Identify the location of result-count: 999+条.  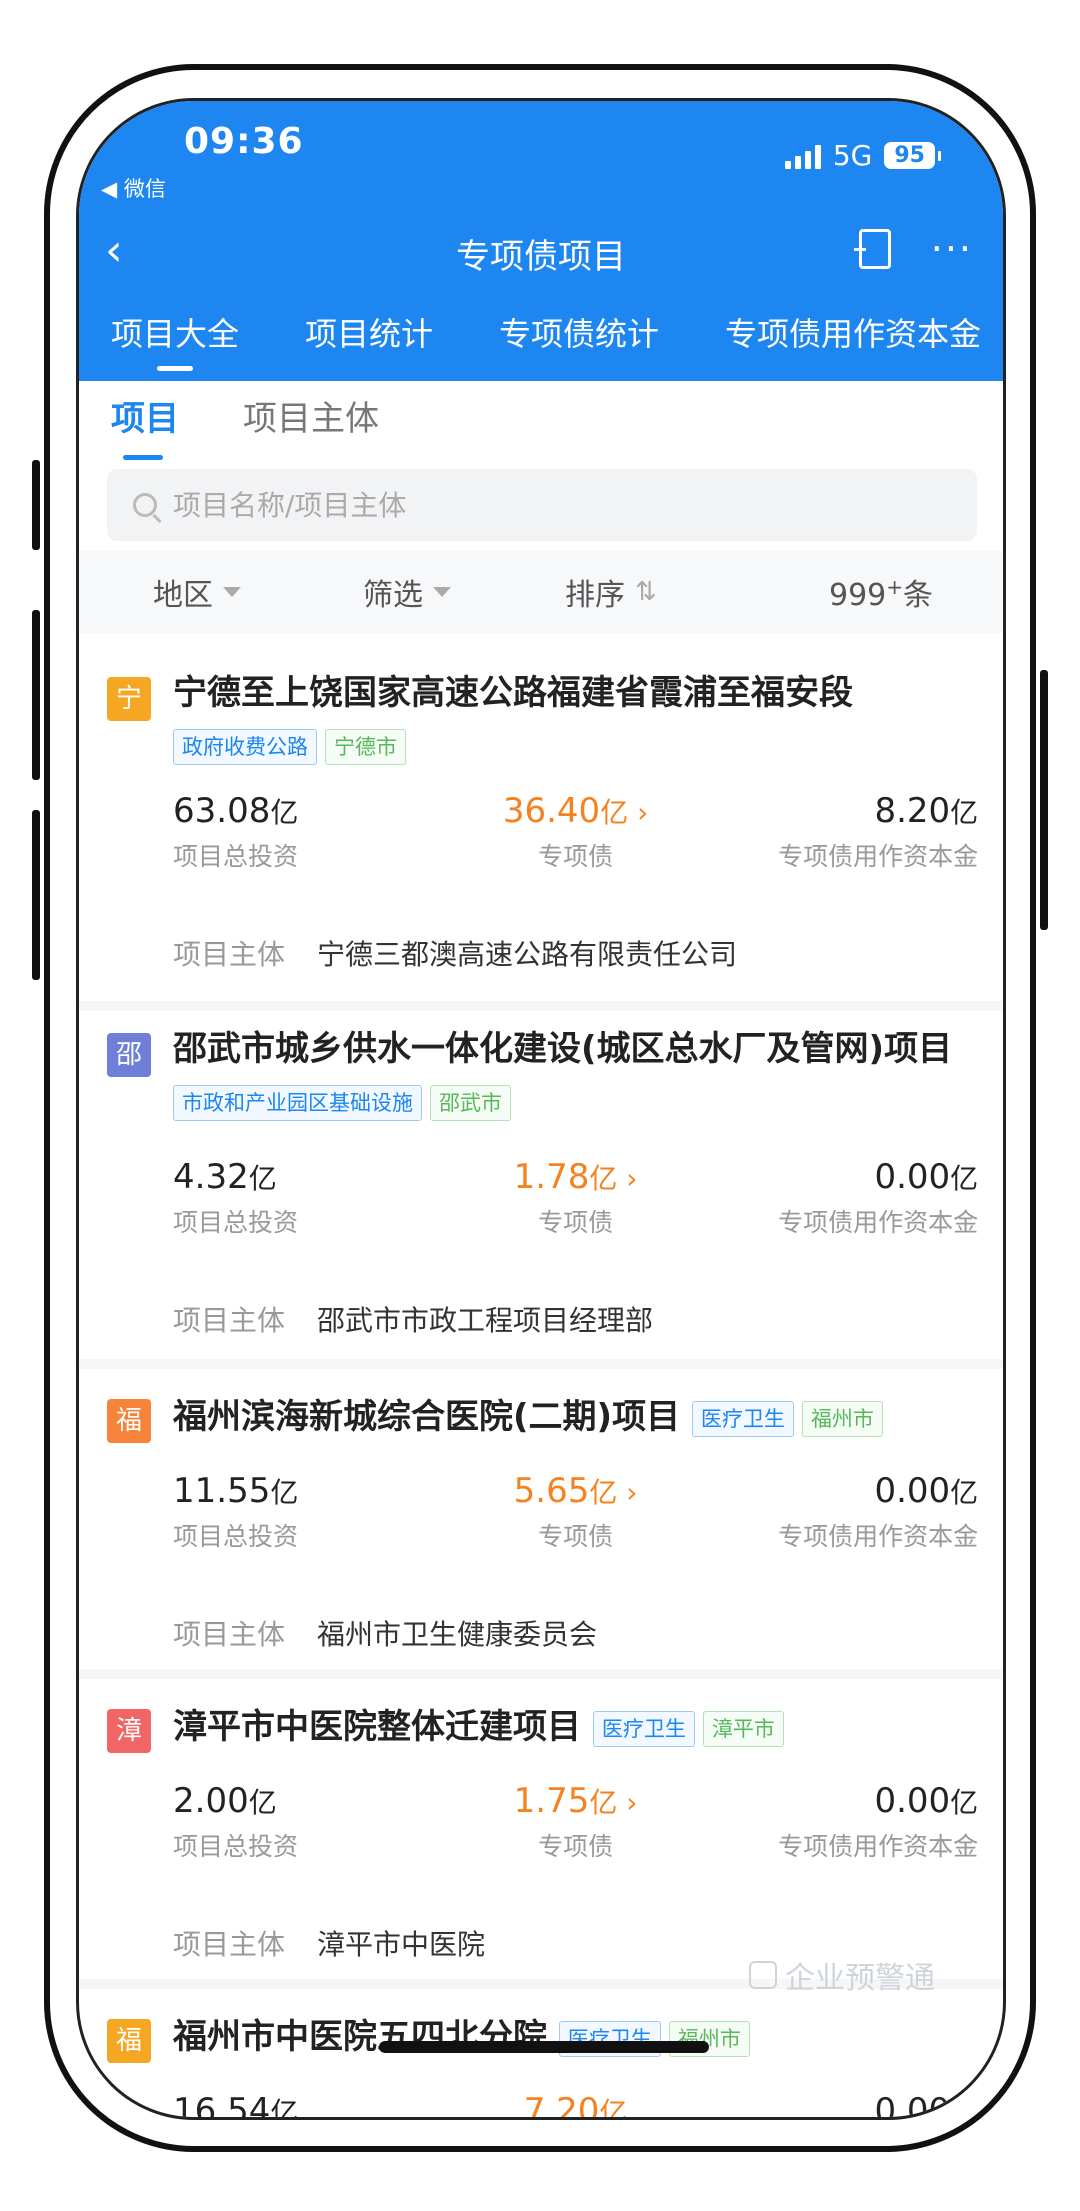
(881, 594).